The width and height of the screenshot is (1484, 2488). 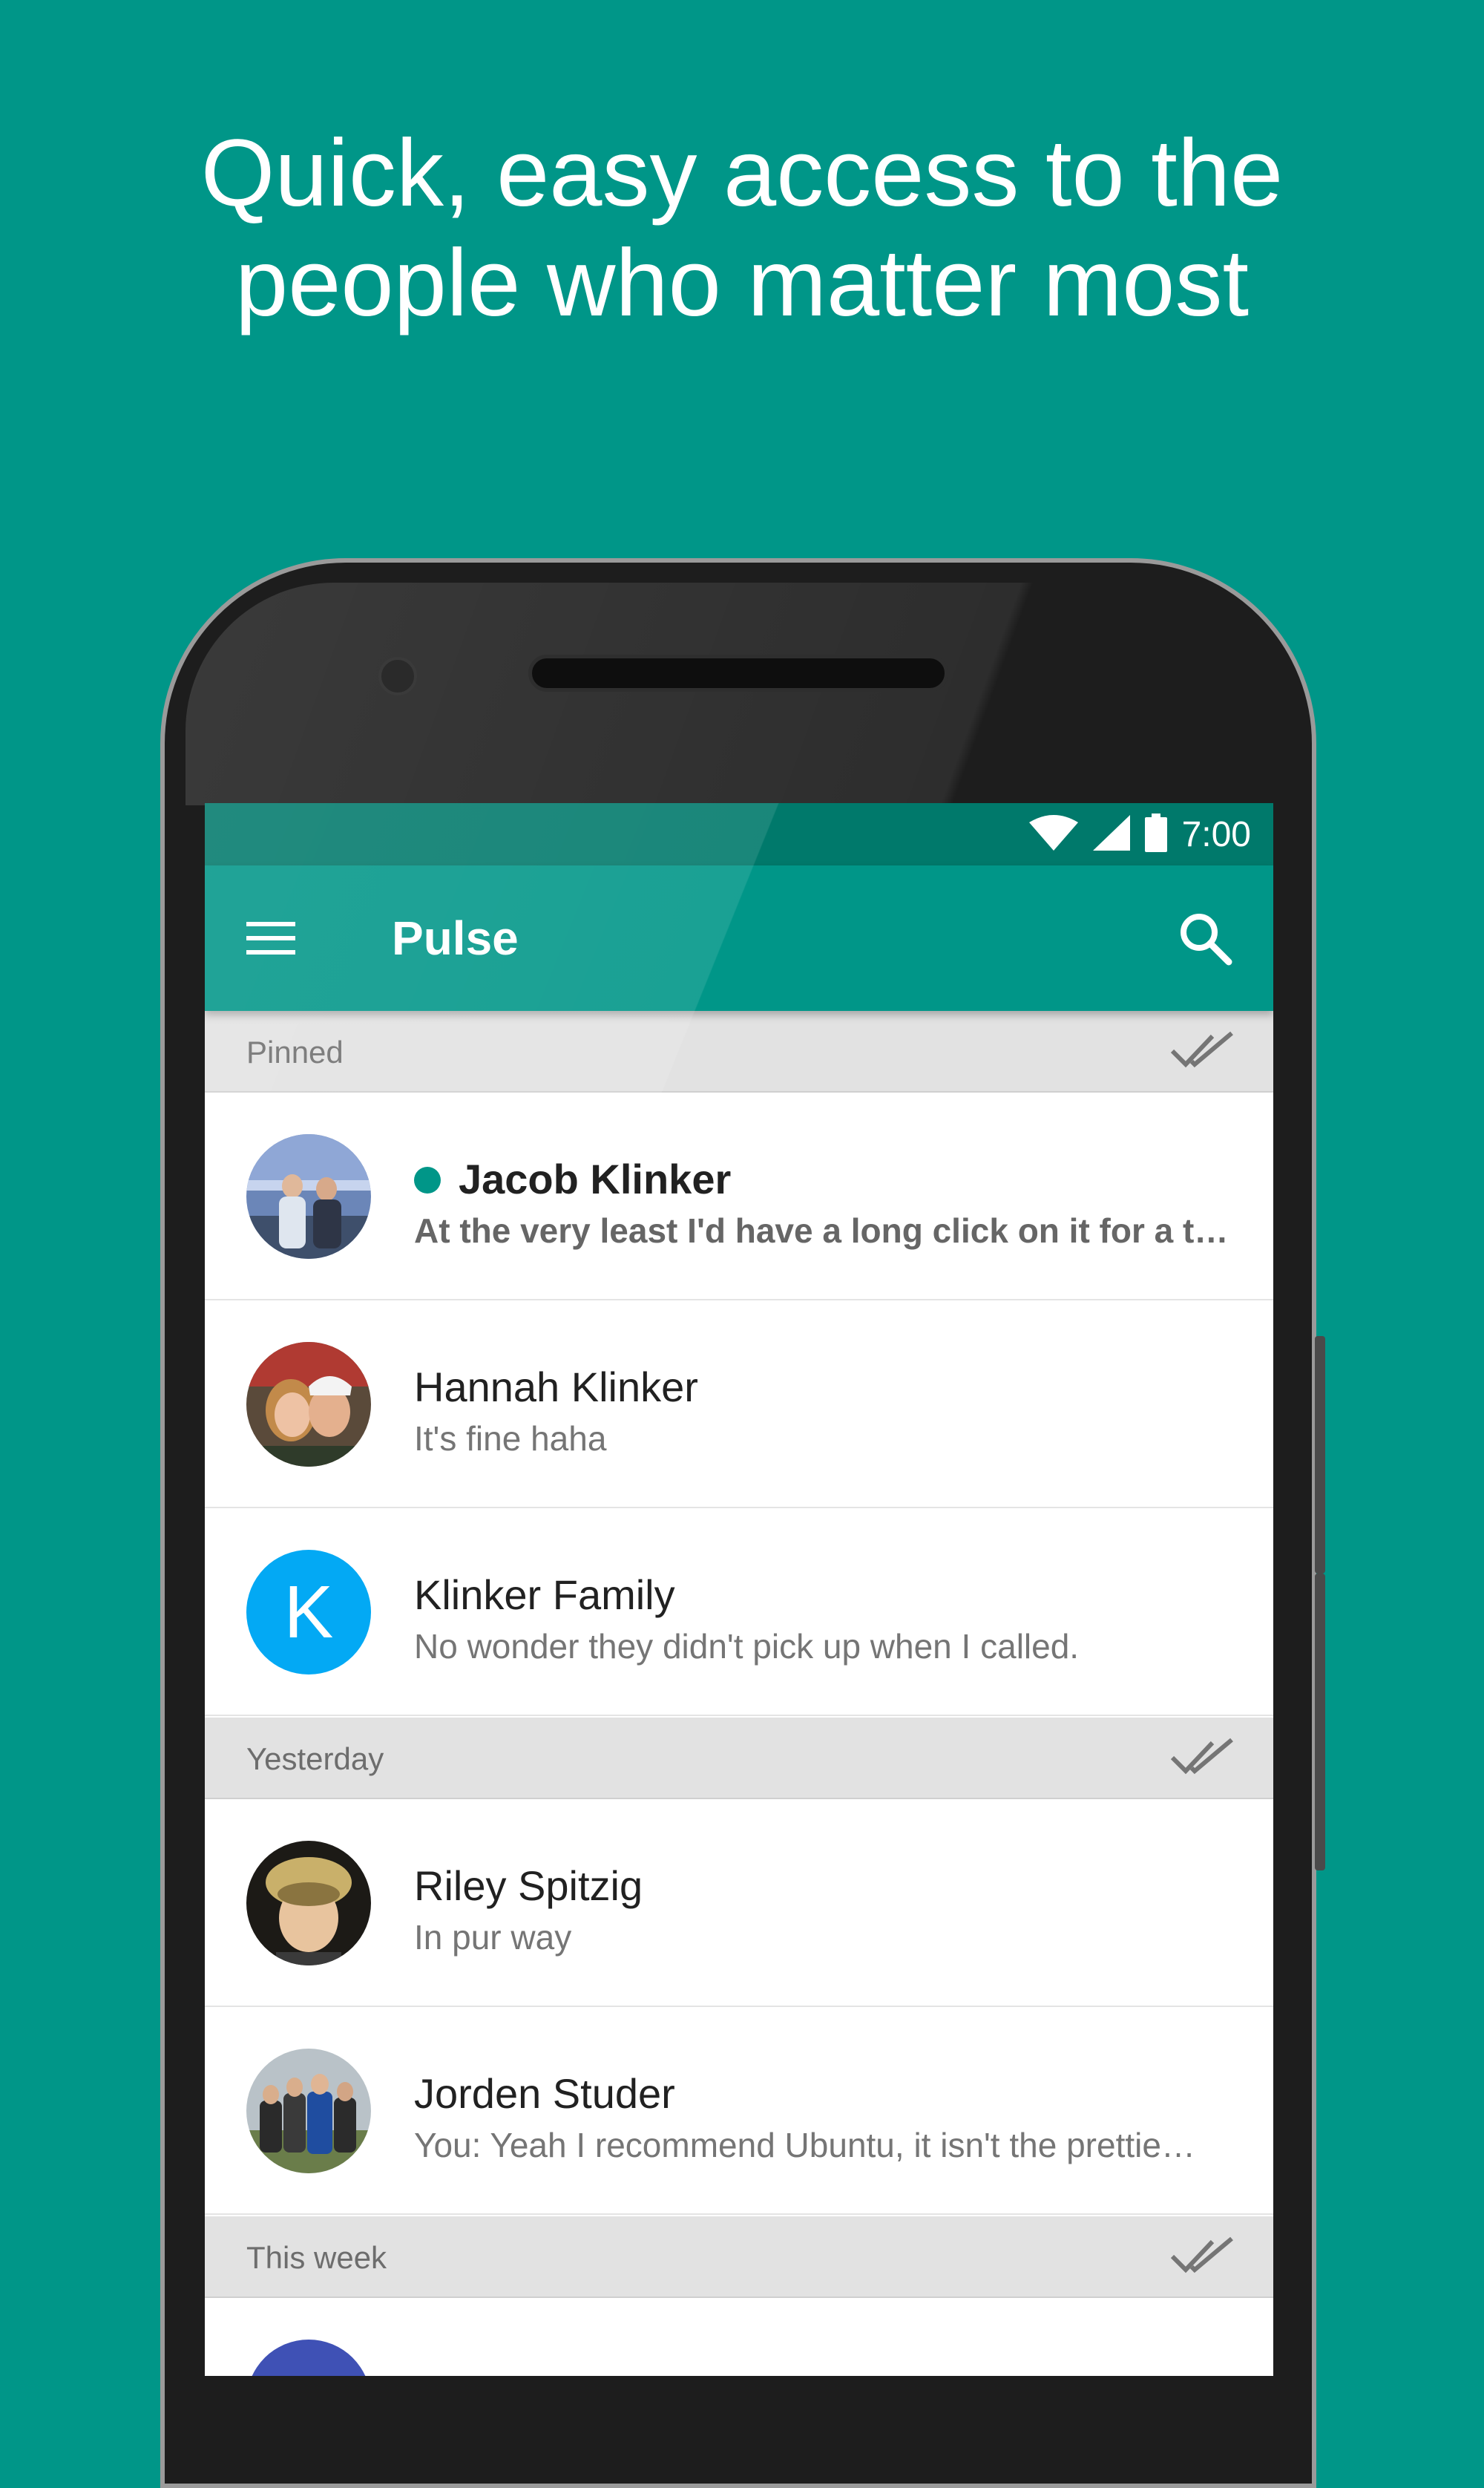 What do you see at coordinates (272, 938) in the screenshot?
I see `hamburger-menu-icon` at bounding box center [272, 938].